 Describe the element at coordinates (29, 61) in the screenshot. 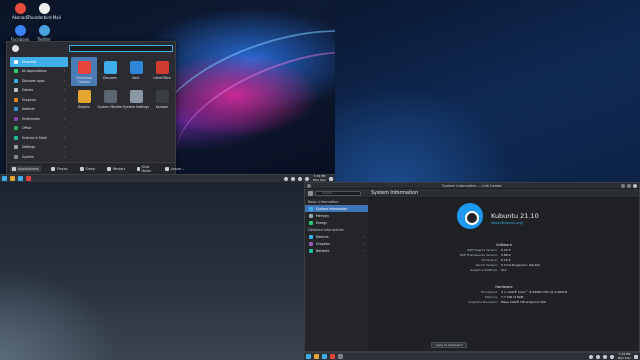

I see `category-label: Favorites` at that location.